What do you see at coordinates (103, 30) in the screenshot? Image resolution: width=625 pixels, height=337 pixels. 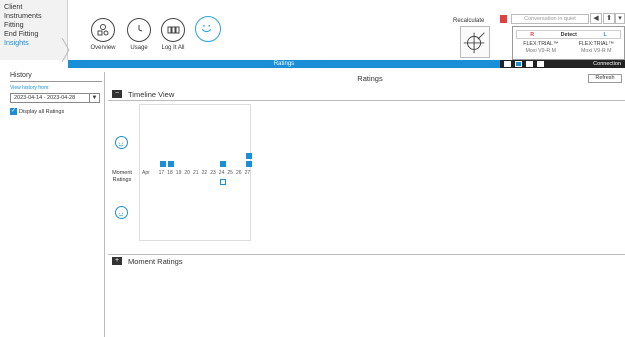 I see `overview-icon` at bounding box center [103, 30].